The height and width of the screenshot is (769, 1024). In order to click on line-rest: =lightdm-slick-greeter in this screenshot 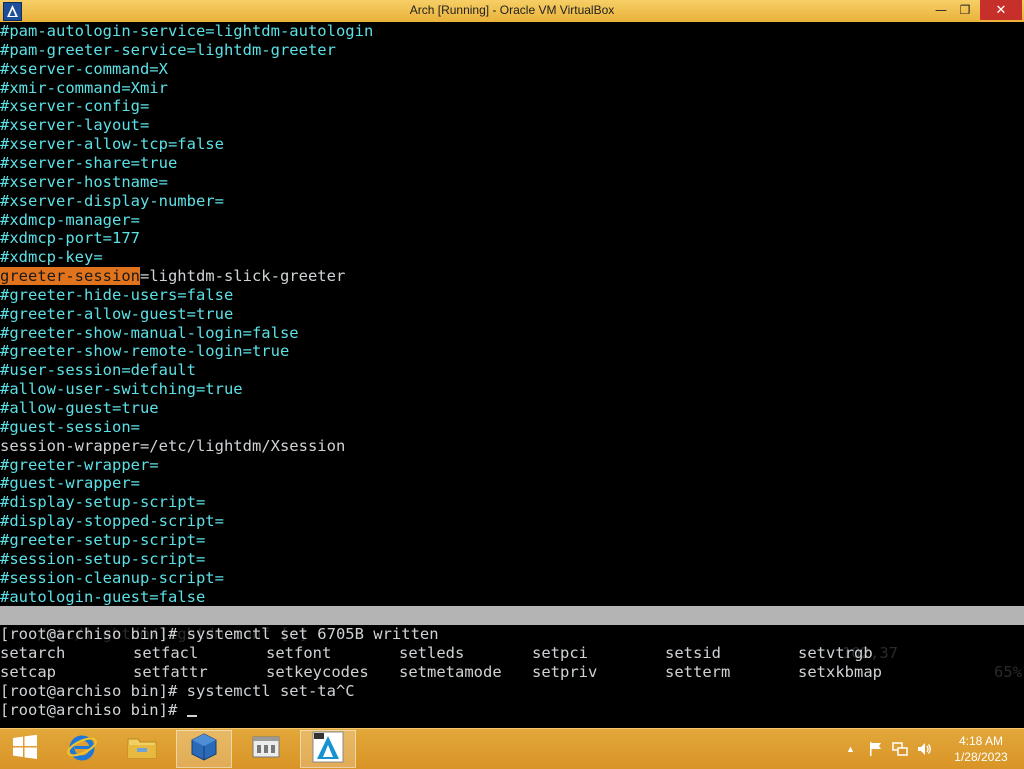, I will do `click(242, 276)`.